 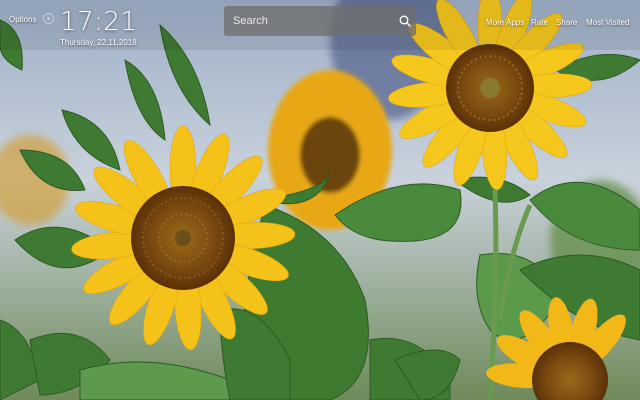 I want to click on search-bar, so click(x=320, y=21).